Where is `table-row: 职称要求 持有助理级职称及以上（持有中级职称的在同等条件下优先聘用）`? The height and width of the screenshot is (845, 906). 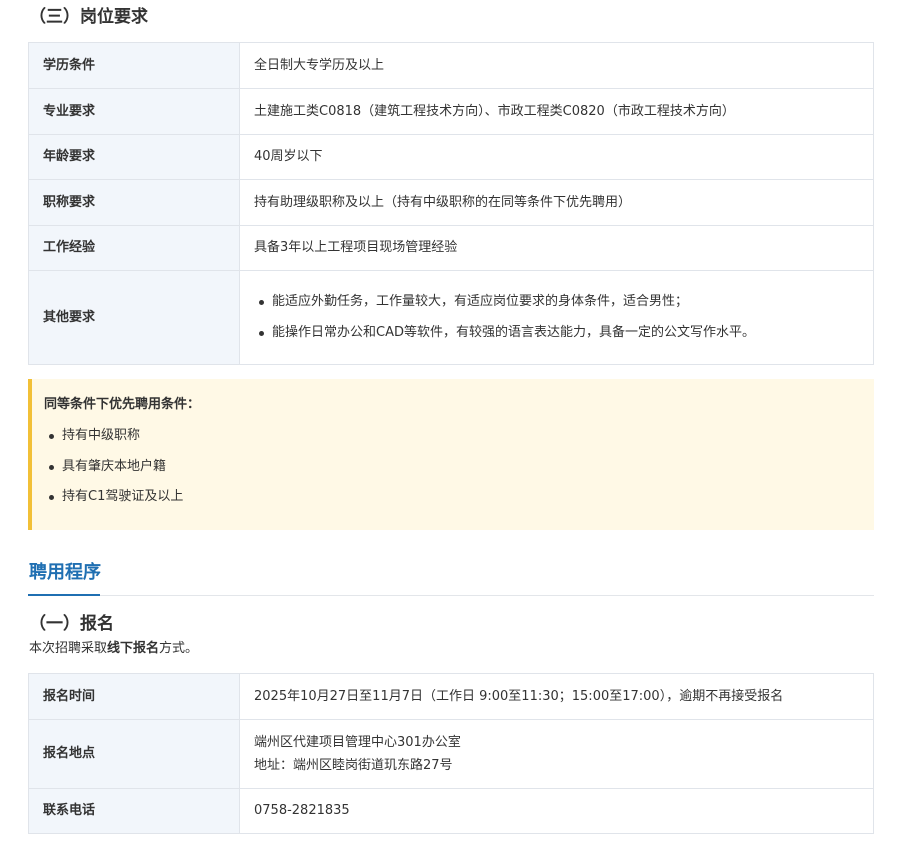 table-row: 职称要求 持有助理级职称及以上（持有中级职称的在同等条件下优先聘用） is located at coordinates (451, 202).